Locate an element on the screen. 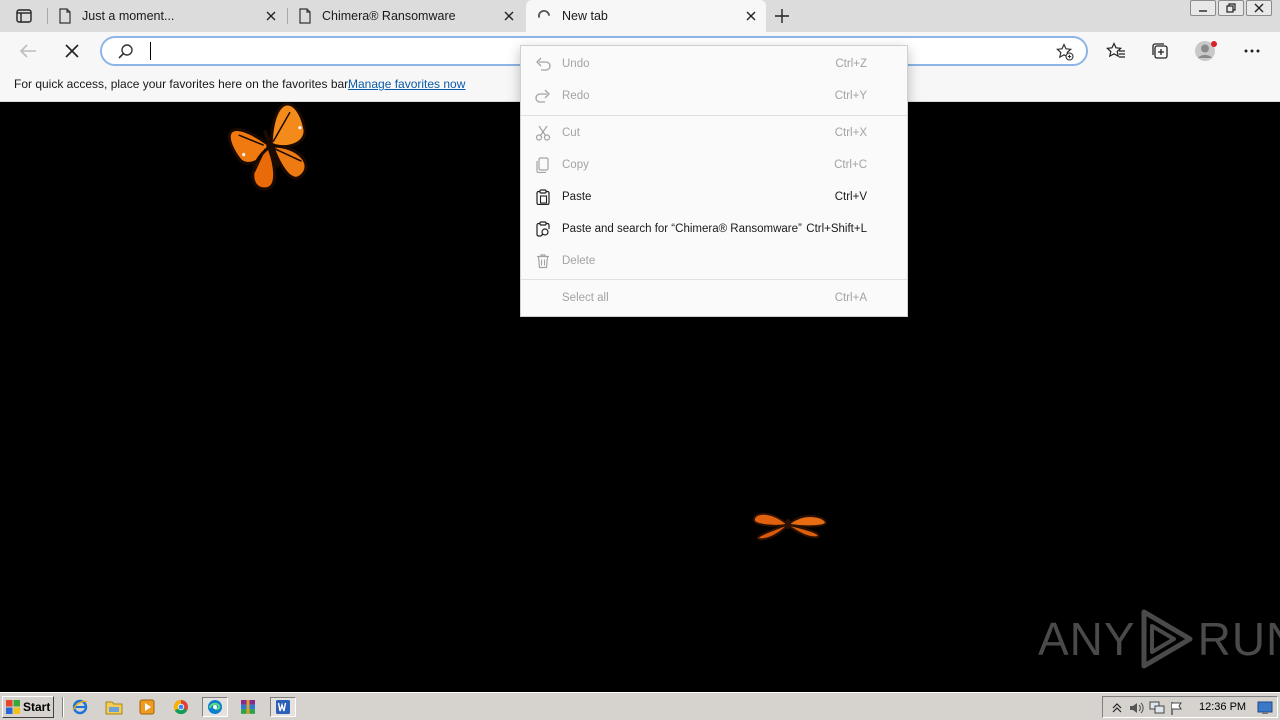 The image size is (1280, 720). media-player-launch-button is located at coordinates (147, 707).